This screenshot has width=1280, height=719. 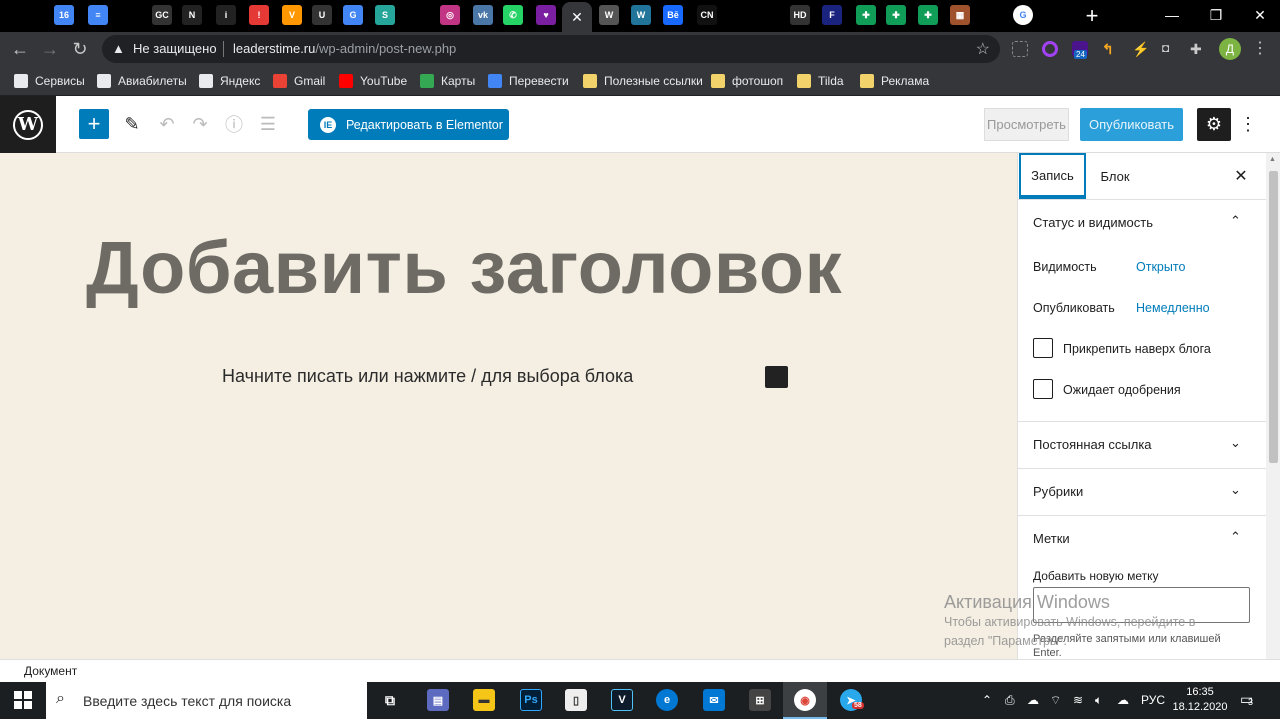 I want to click on sticky-checkbox, so click(x=1043, y=348).